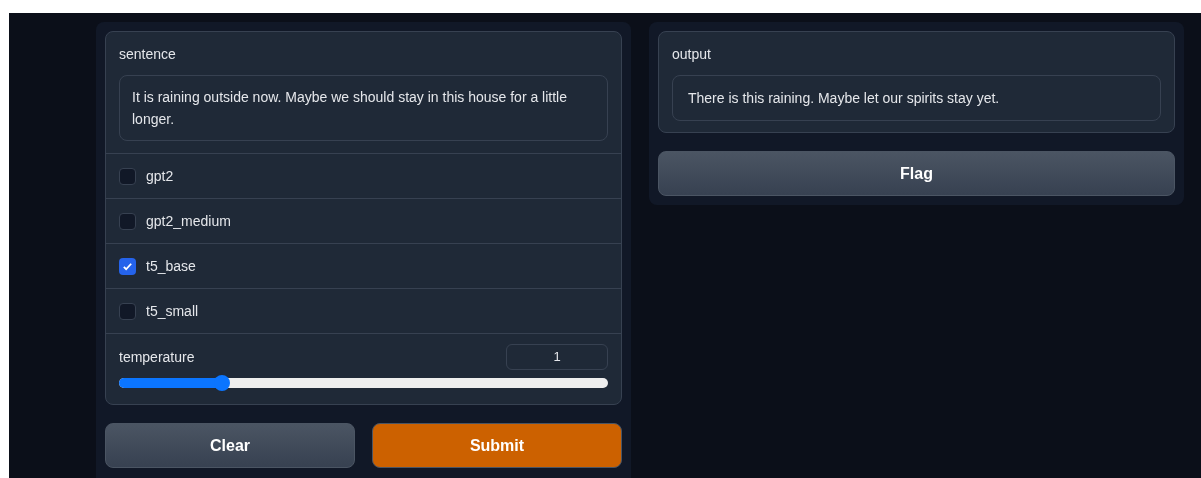 This screenshot has height=478, width=1201. I want to click on submit-button: Submit, so click(497, 445).